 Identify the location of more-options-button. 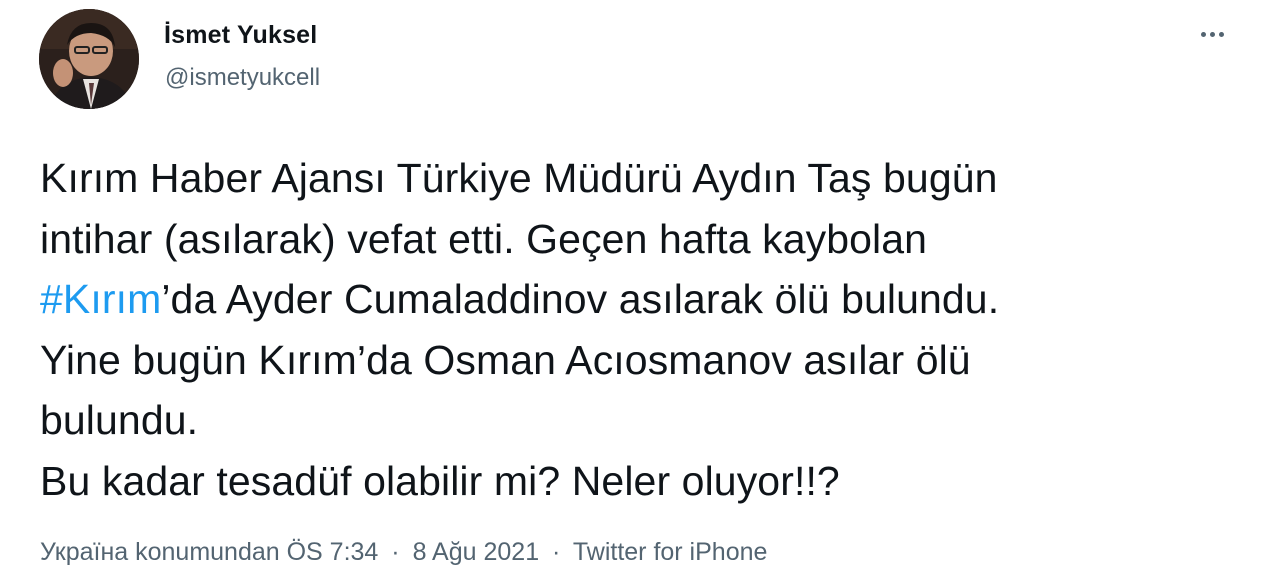
(1212, 34).